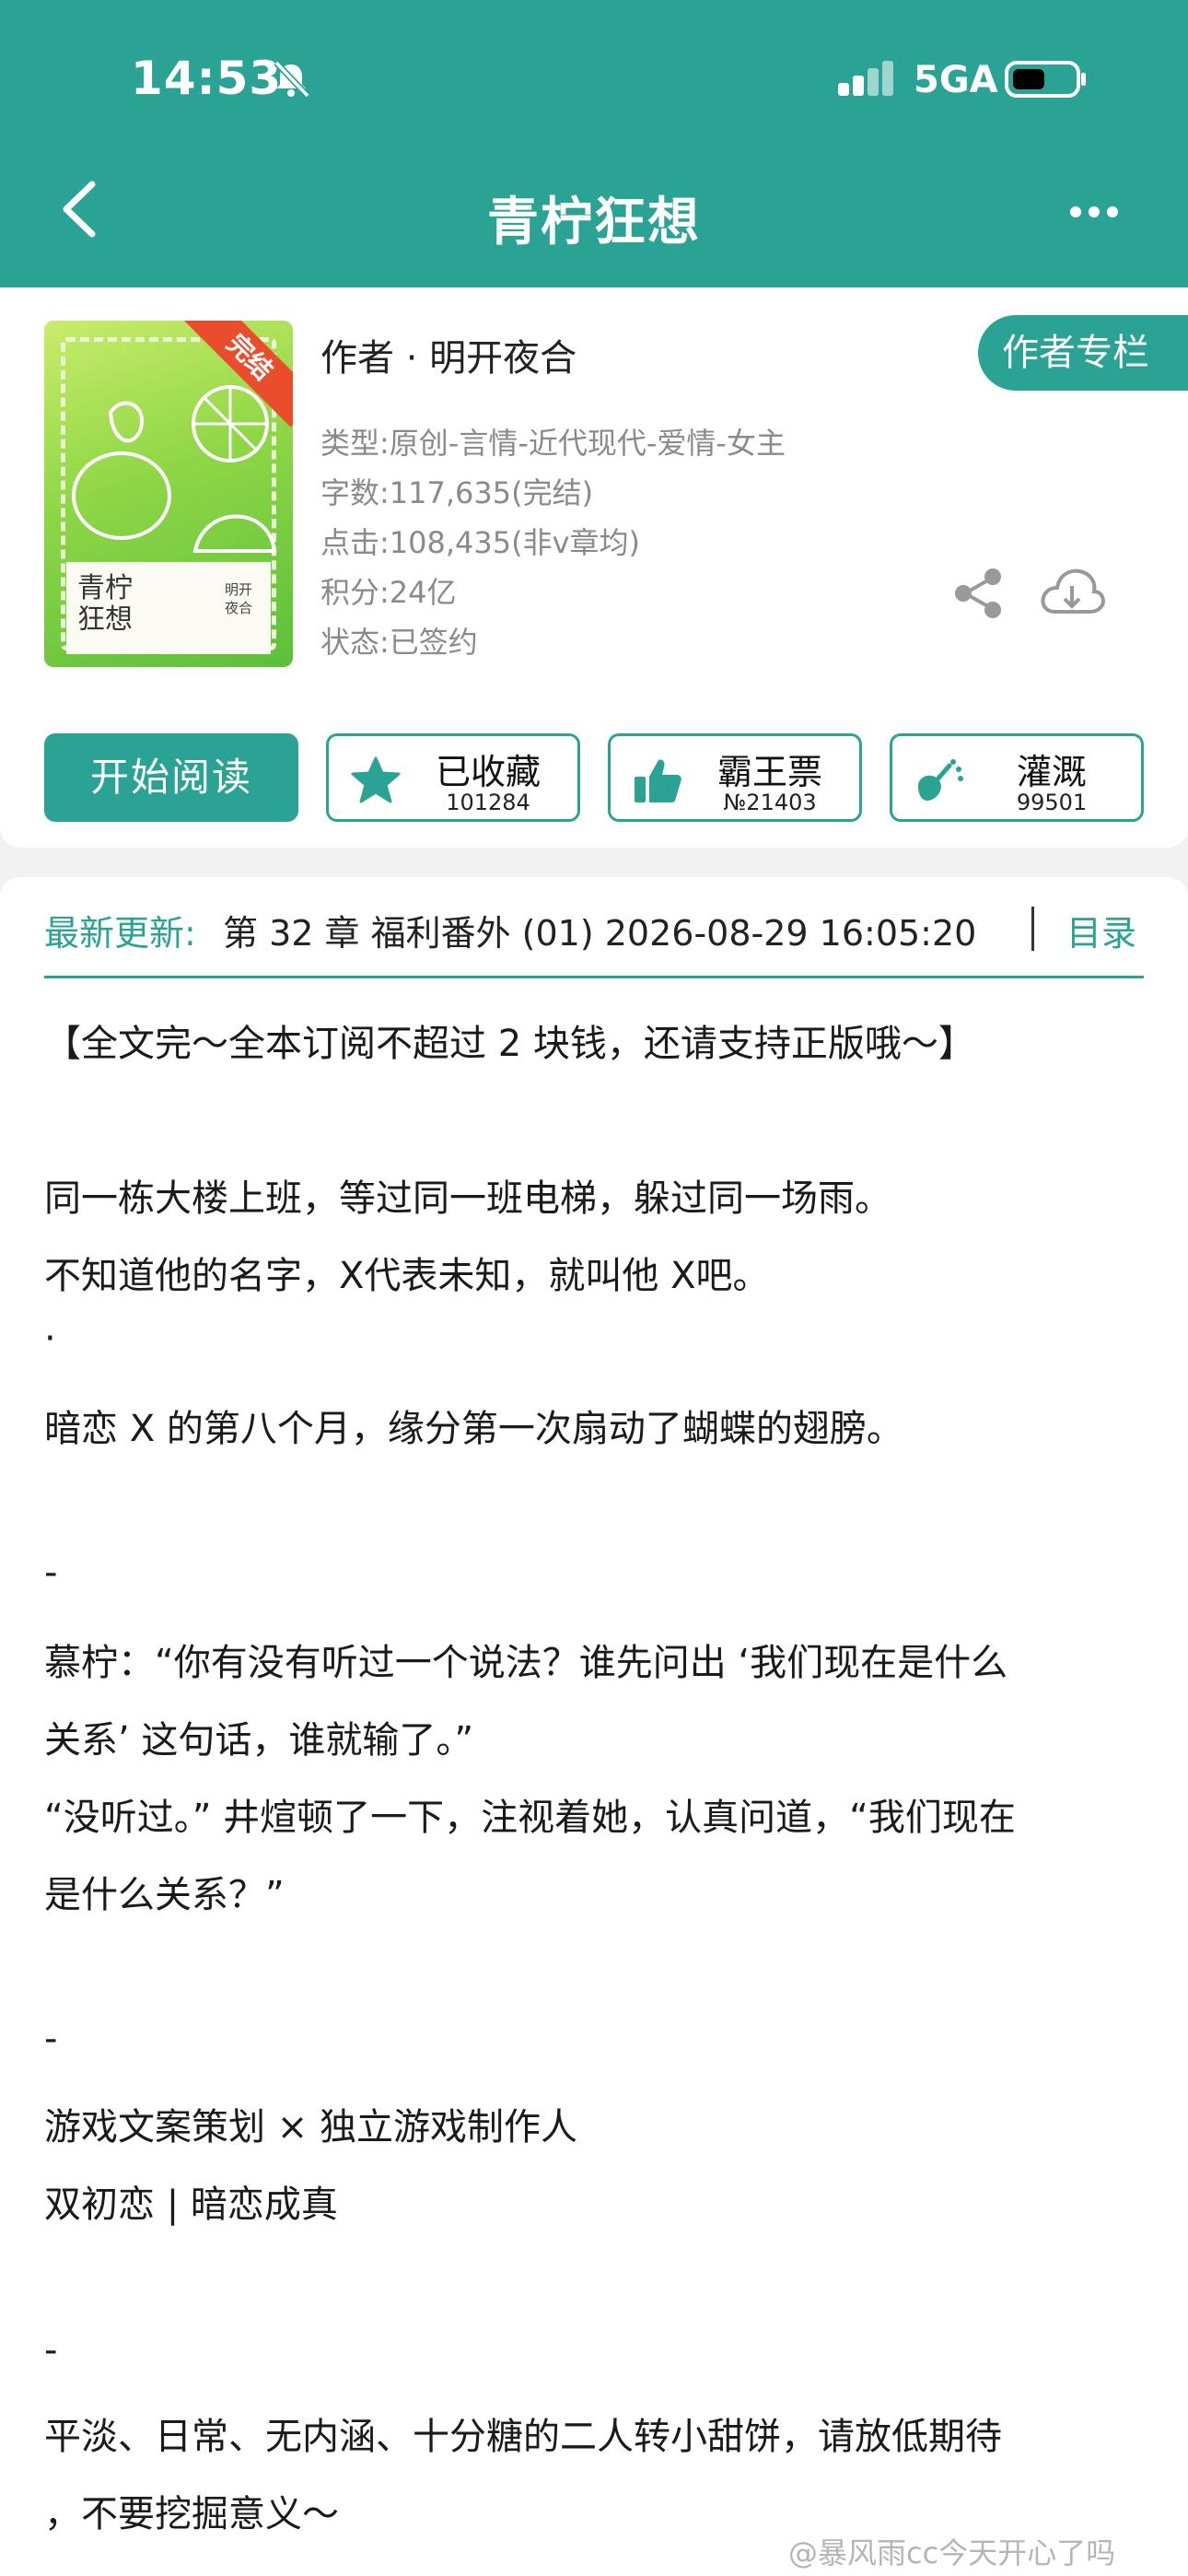 The height and width of the screenshot is (2576, 1188). What do you see at coordinates (1052, 802) in the screenshot?
I see `water-count: 99501` at bounding box center [1052, 802].